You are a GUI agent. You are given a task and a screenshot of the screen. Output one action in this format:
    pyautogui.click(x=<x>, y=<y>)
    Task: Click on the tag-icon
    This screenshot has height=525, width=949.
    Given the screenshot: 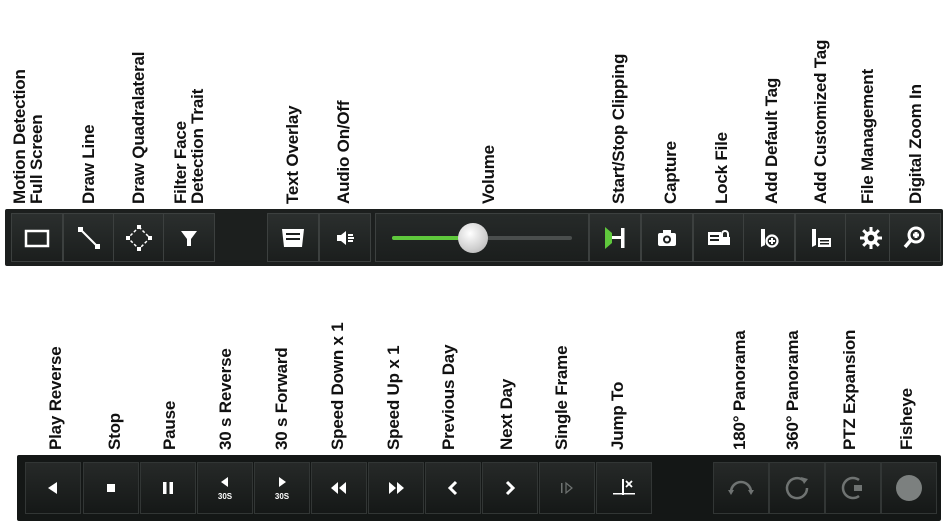 What is the action you would take?
    pyautogui.click(x=770, y=238)
    